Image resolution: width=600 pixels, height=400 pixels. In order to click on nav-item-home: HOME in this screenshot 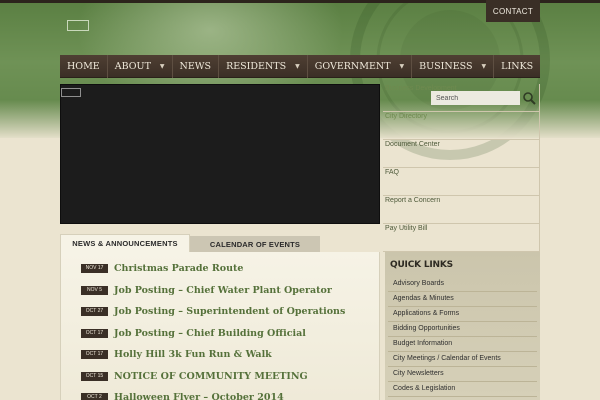, I will do `click(84, 66)`.